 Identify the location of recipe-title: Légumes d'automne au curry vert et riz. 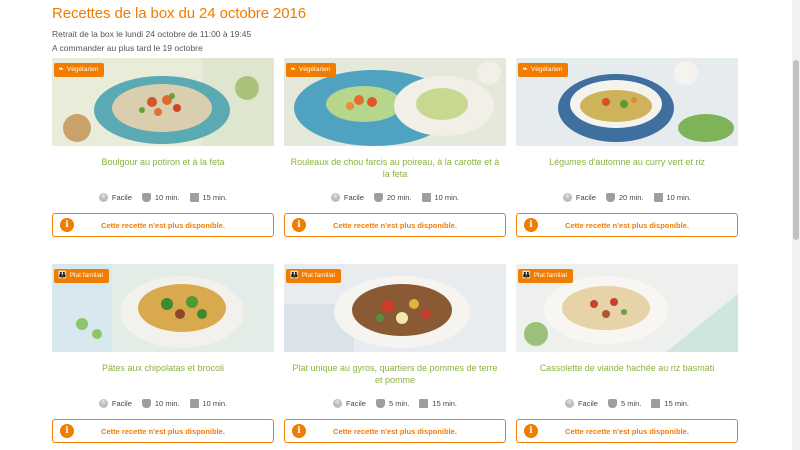
(627, 171).